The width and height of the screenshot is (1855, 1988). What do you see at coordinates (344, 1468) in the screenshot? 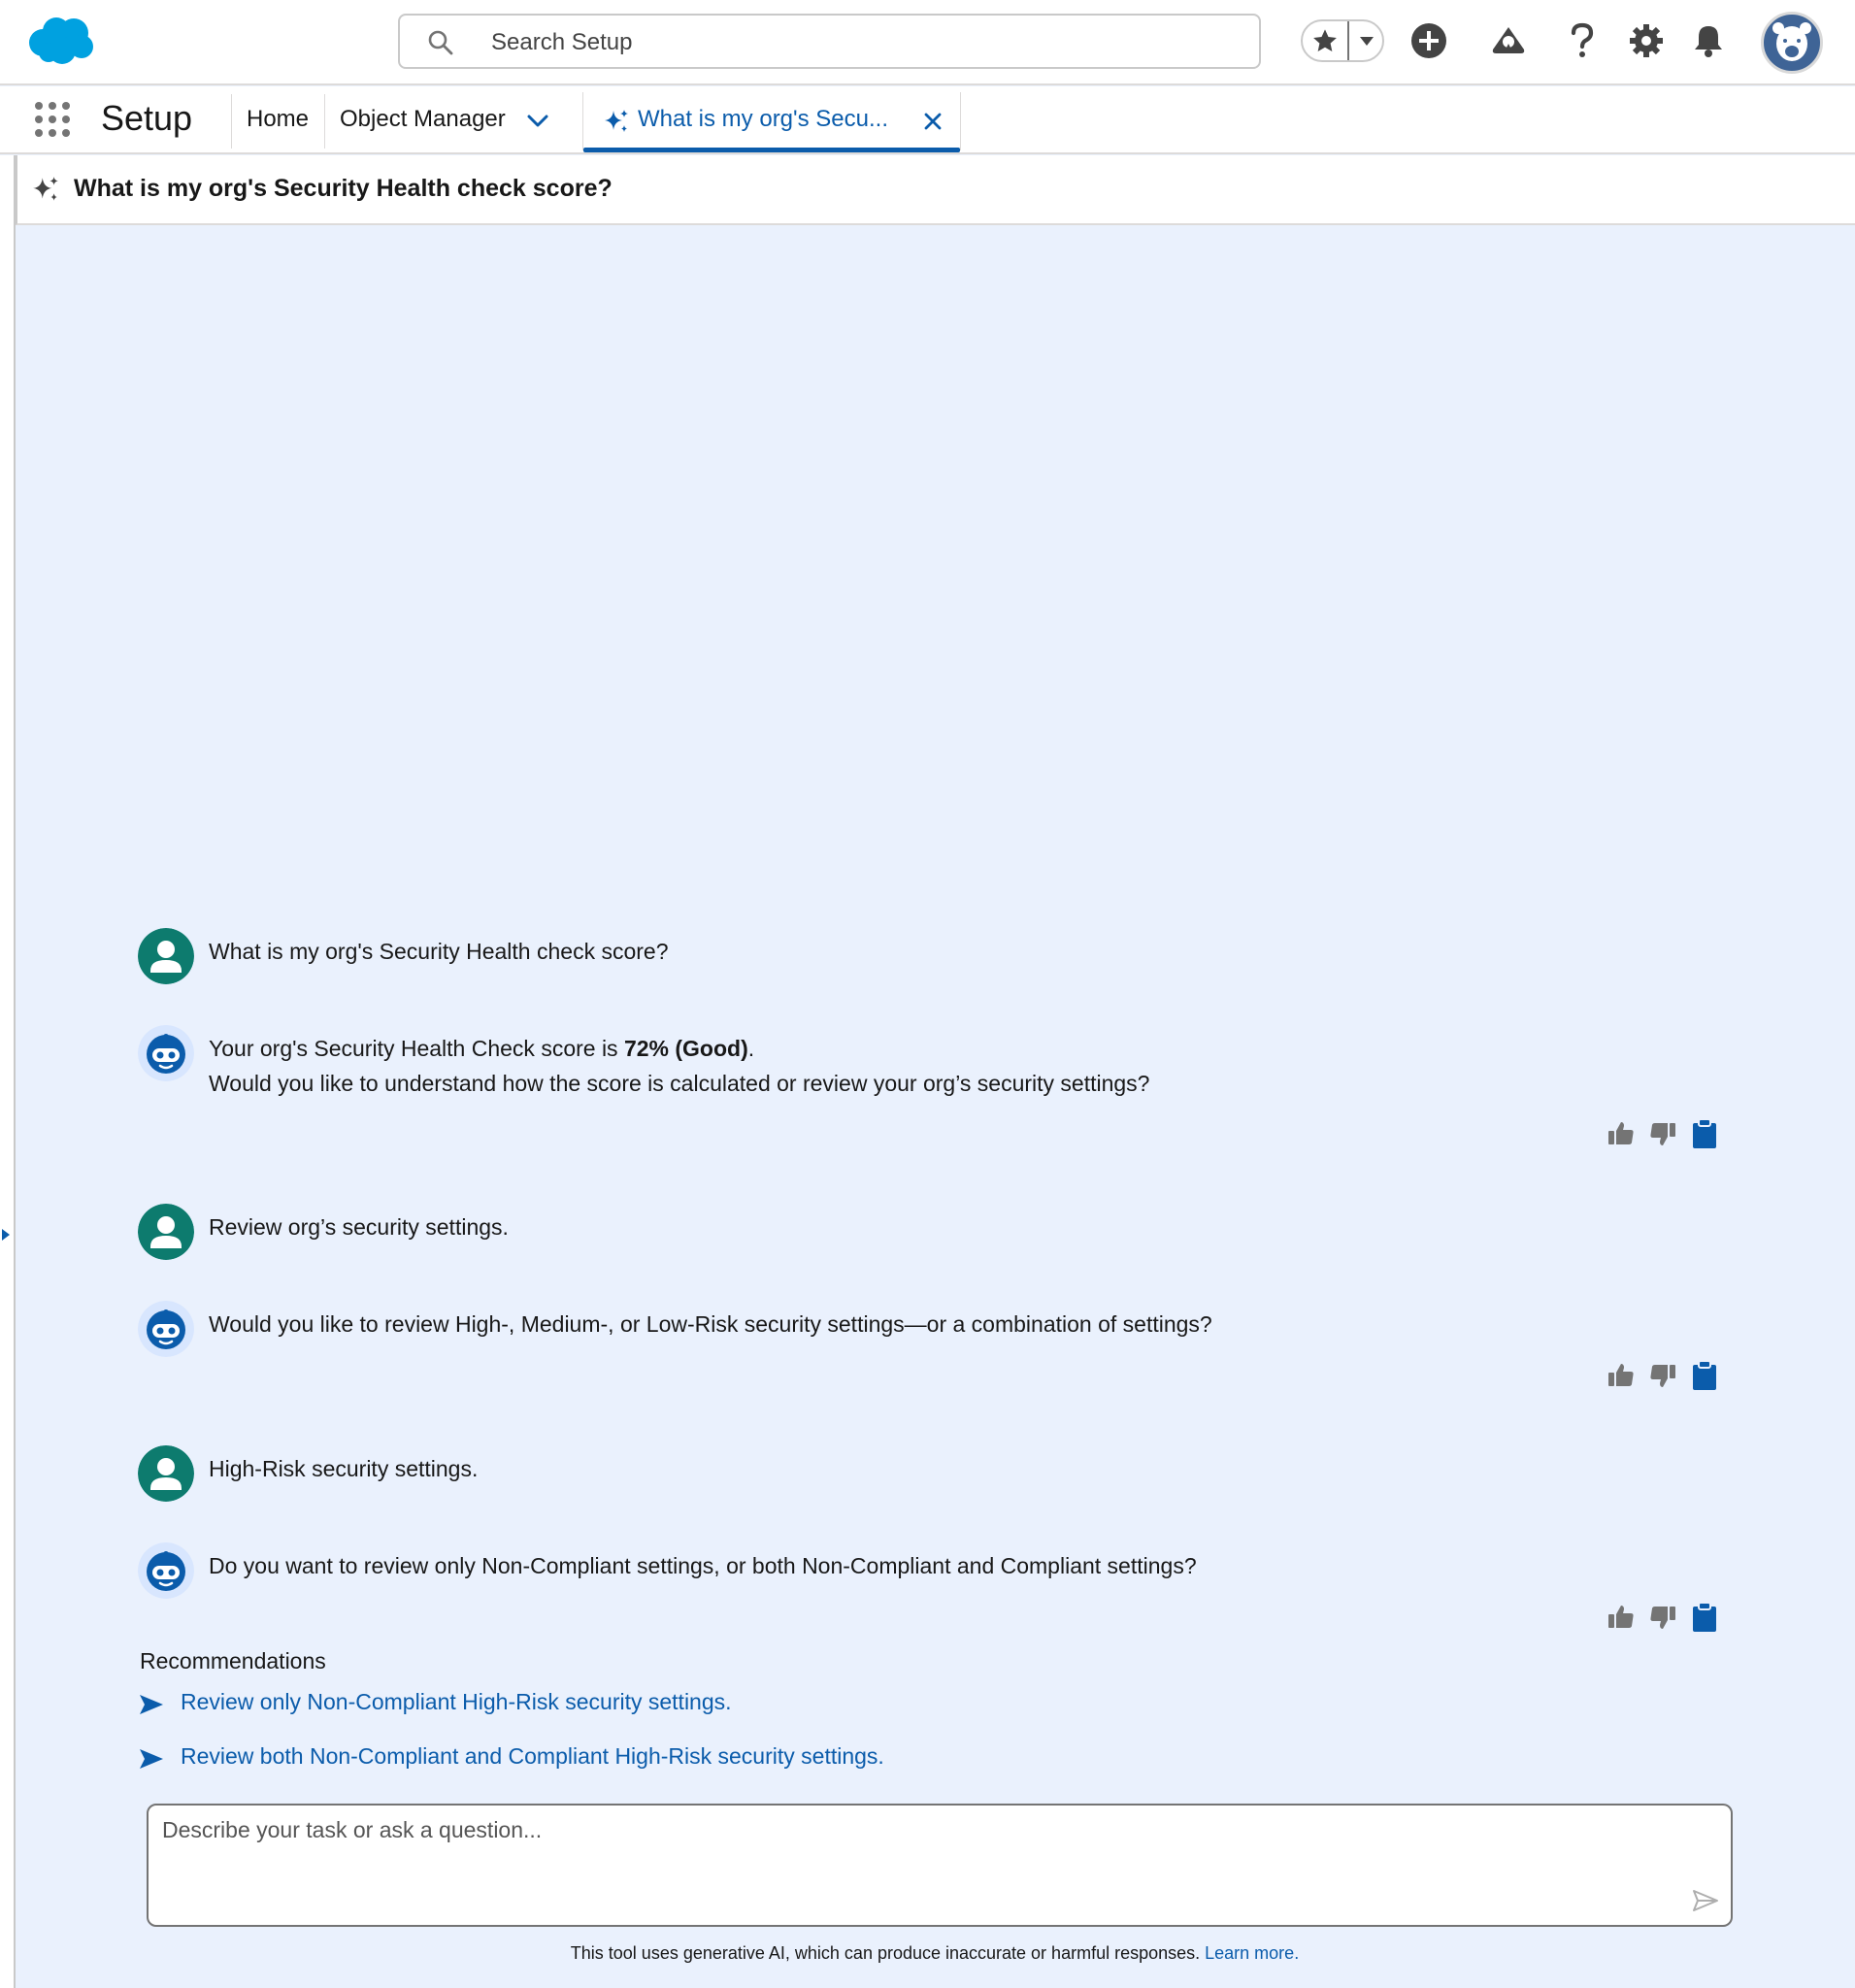
I see `message-text: High-Risk security settings.` at bounding box center [344, 1468].